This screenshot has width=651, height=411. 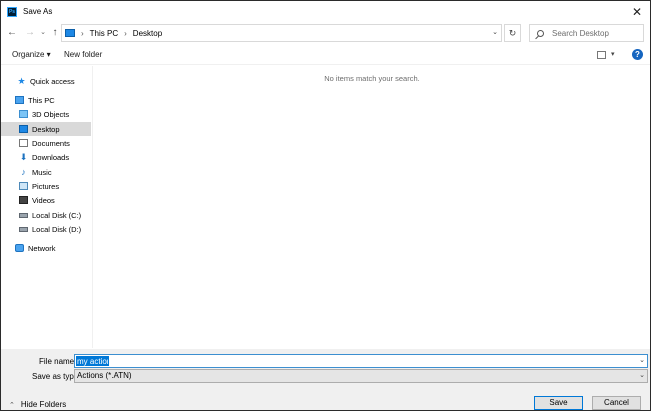 I want to click on navigation-row: ← → ⌄ ↑ › This PC › Desktop ⌄ ↻, so click(x=325, y=33).